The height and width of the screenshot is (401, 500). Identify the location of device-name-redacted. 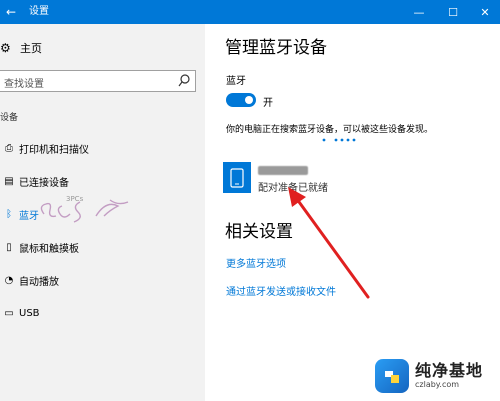
(283, 170).